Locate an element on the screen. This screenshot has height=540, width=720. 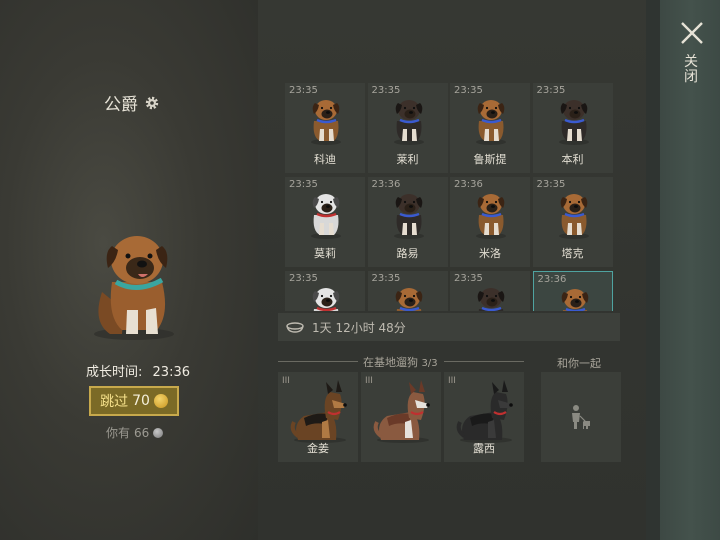
companion-slot is located at coordinates (581, 417).